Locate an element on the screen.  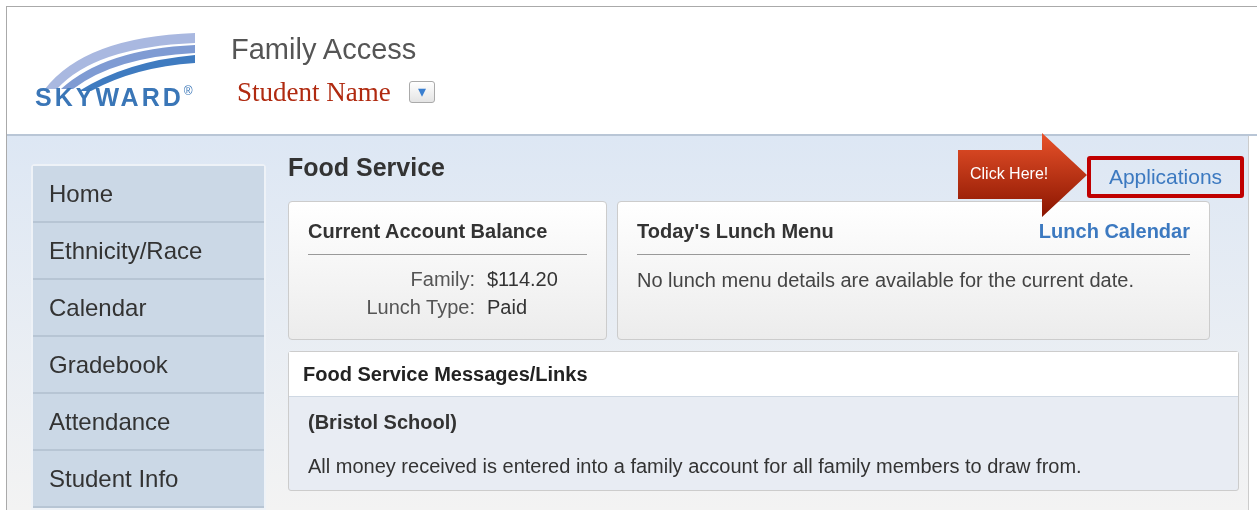
field-label: Lunch Type: is located at coordinates (420, 307).